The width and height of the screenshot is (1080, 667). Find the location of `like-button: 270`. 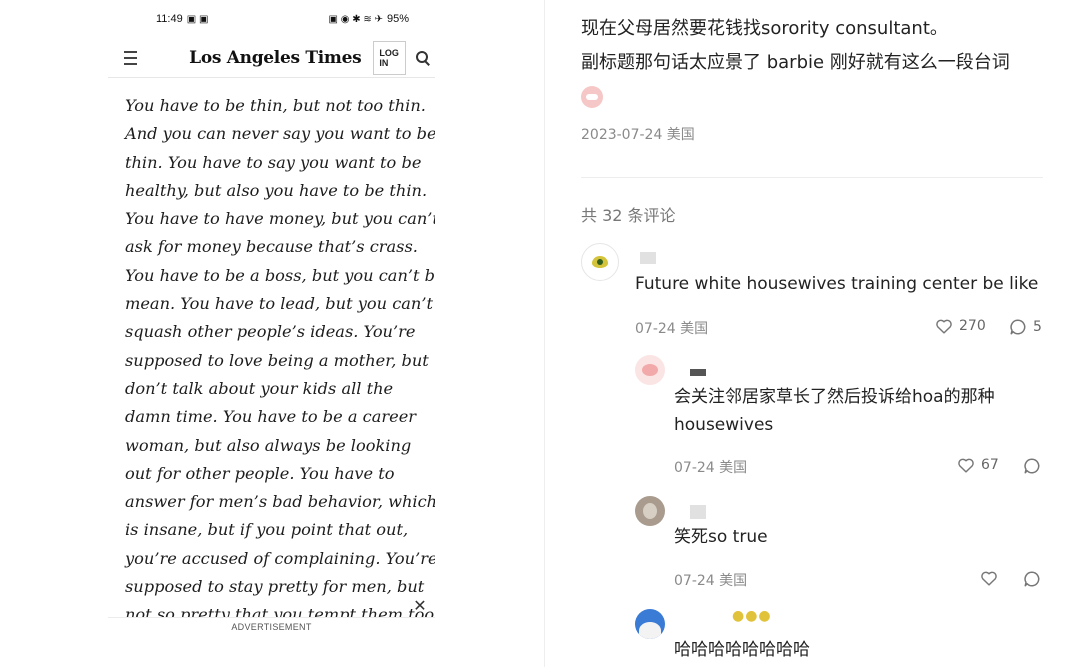

like-button: 270 is located at coordinates (960, 326).